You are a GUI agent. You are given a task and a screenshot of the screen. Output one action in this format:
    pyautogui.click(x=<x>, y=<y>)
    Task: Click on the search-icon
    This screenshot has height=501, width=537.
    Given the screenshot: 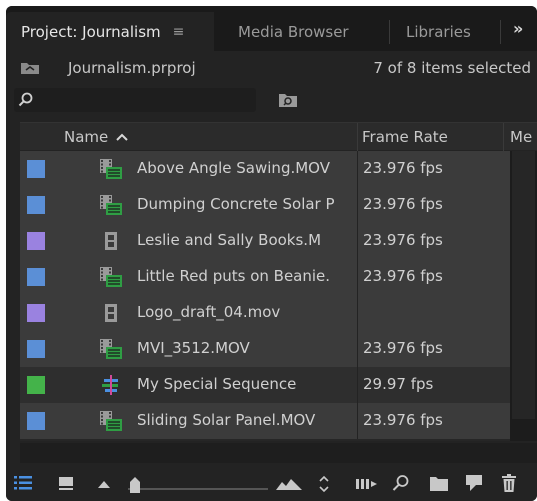 What is the action you would take?
    pyautogui.click(x=25, y=99)
    